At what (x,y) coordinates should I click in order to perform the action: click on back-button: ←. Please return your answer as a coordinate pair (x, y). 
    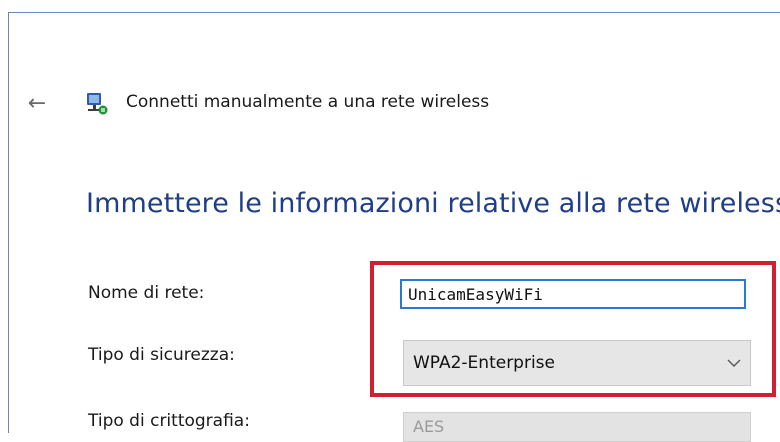
    Looking at the image, I should click on (37, 104).